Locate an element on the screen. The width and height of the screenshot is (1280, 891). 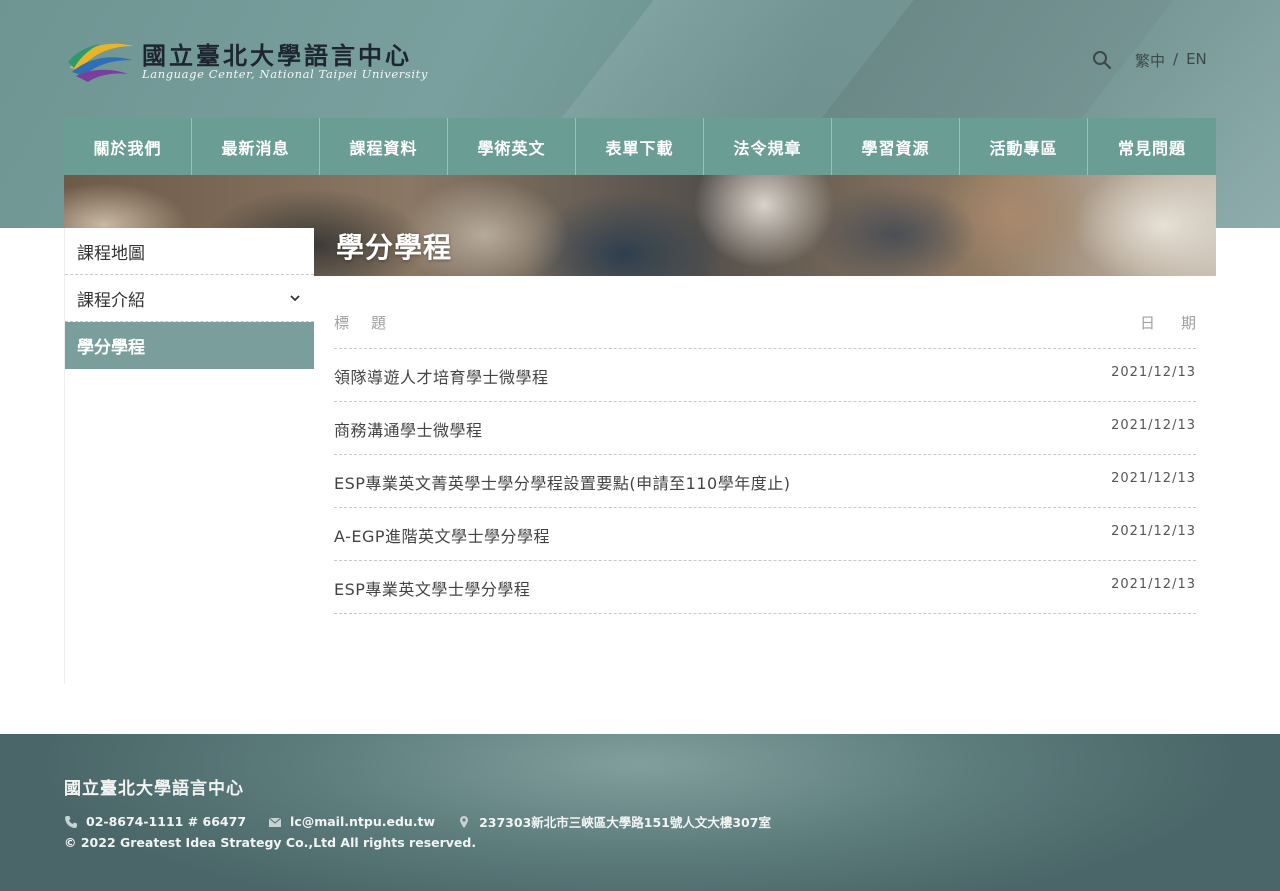
language-switcher: 繁中 / EN is located at coordinates (1171, 60).